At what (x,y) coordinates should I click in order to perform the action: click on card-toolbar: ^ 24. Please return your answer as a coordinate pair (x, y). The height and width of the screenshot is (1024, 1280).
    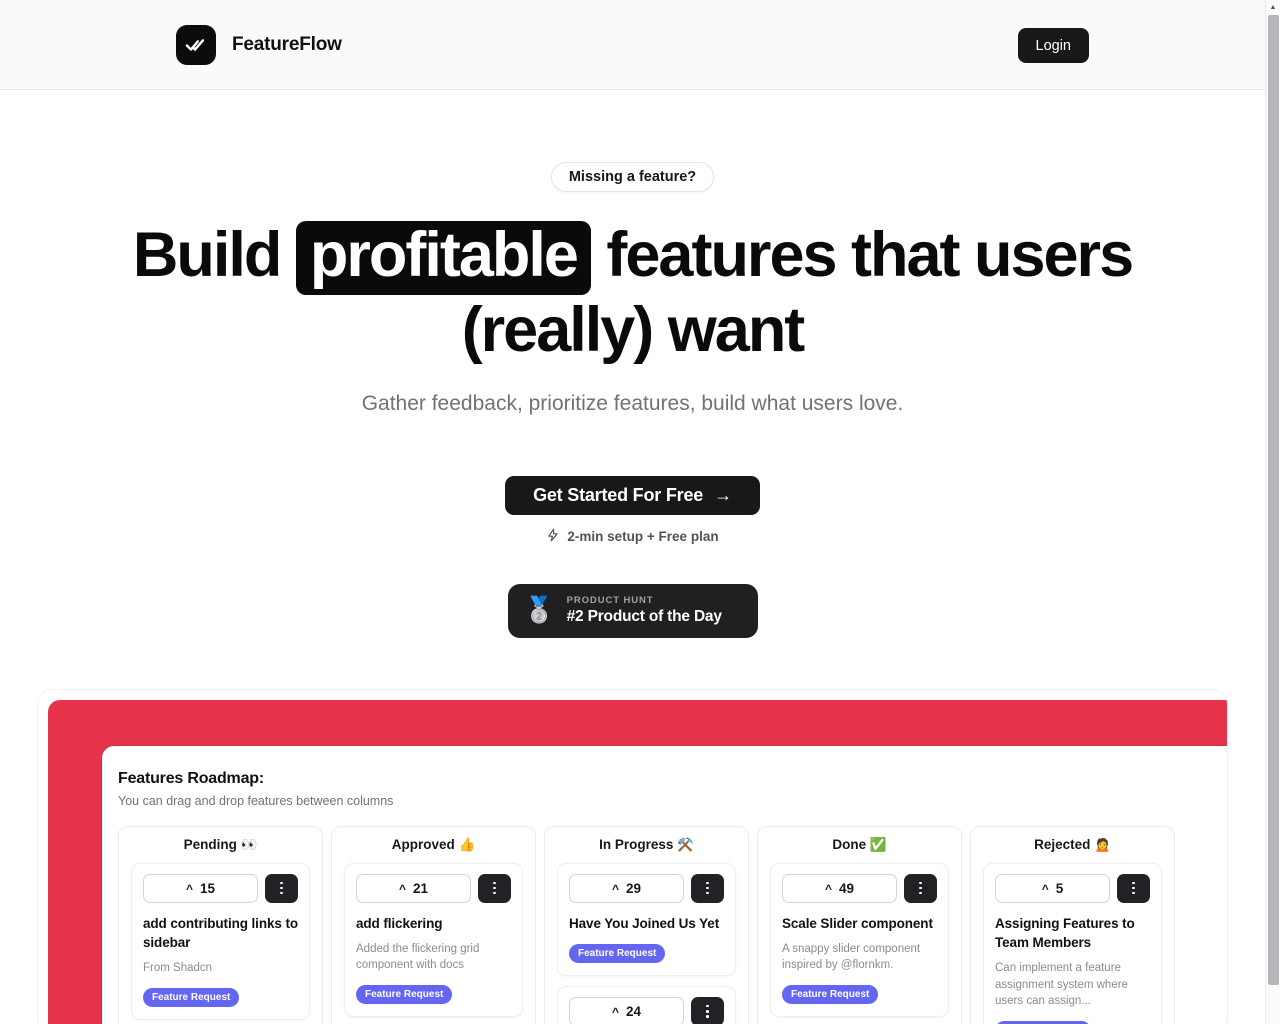
    Looking at the image, I should click on (646, 1010).